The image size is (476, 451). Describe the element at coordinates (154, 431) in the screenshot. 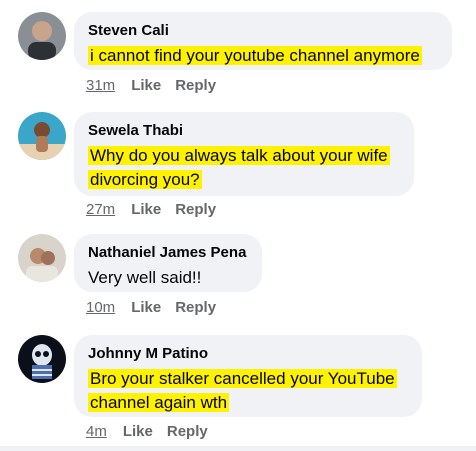

I see `comment-actions: 4m Like Reply` at that location.